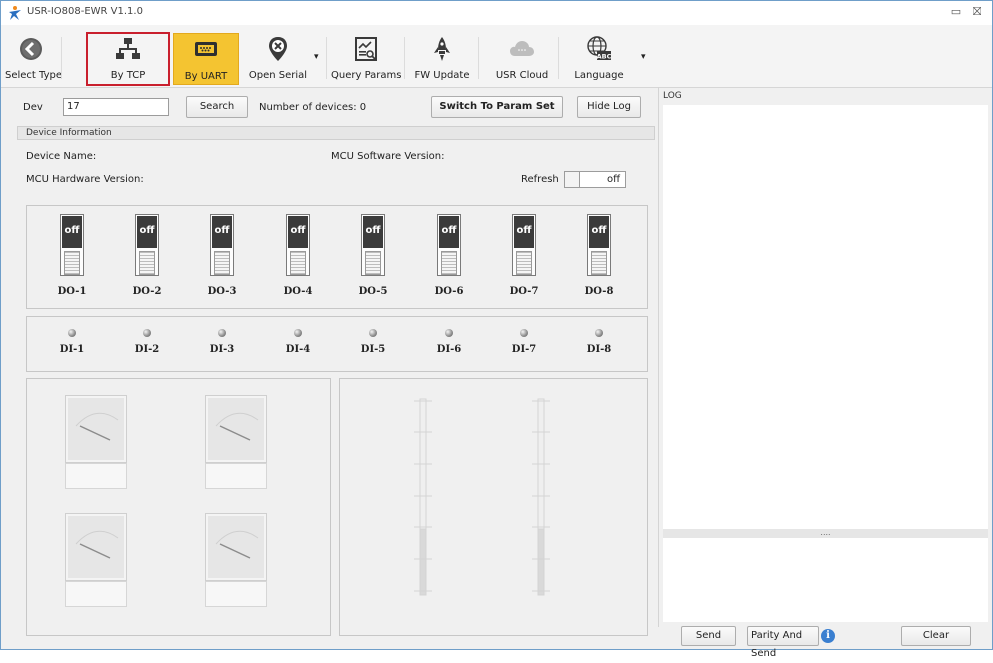 This screenshot has height=663, width=993. What do you see at coordinates (643, 57) in the screenshot?
I see `language-dropdown-arrow: ▾` at bounding box center [643, 57].